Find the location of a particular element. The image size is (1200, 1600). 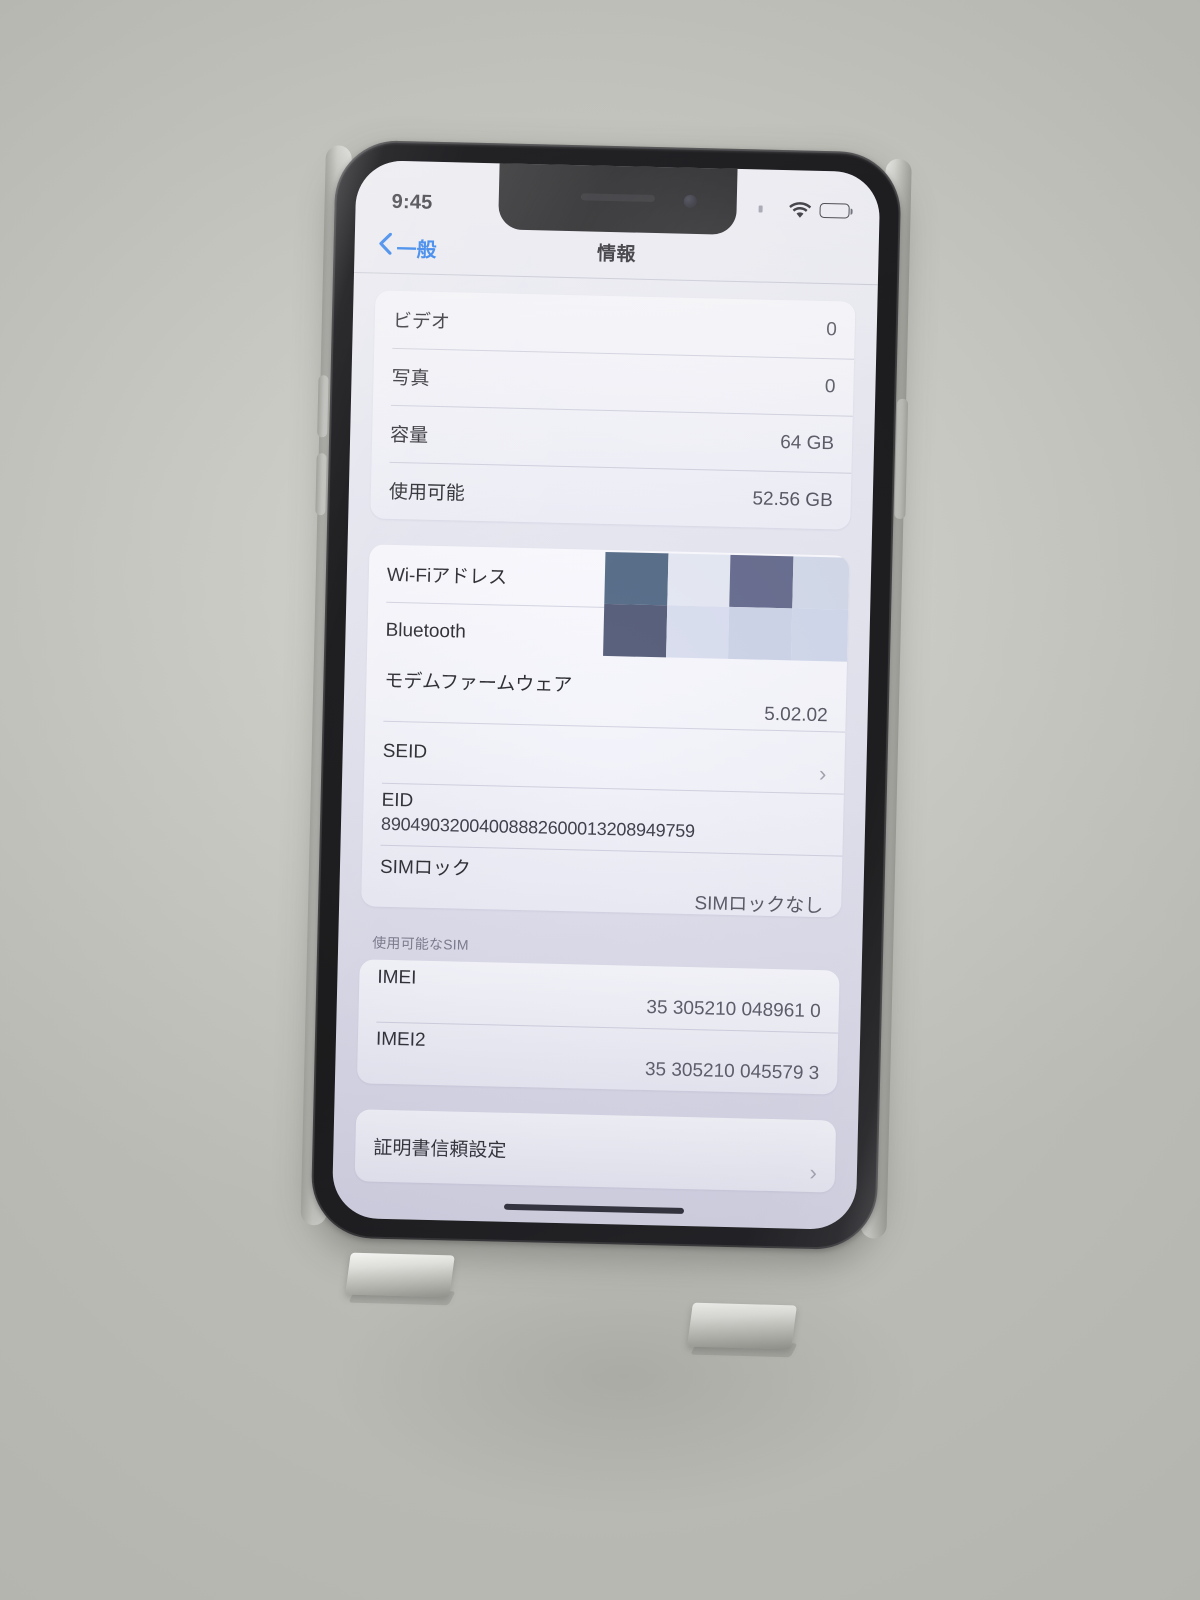

back-button-label: 一般 is located at coordinates (416, 250).